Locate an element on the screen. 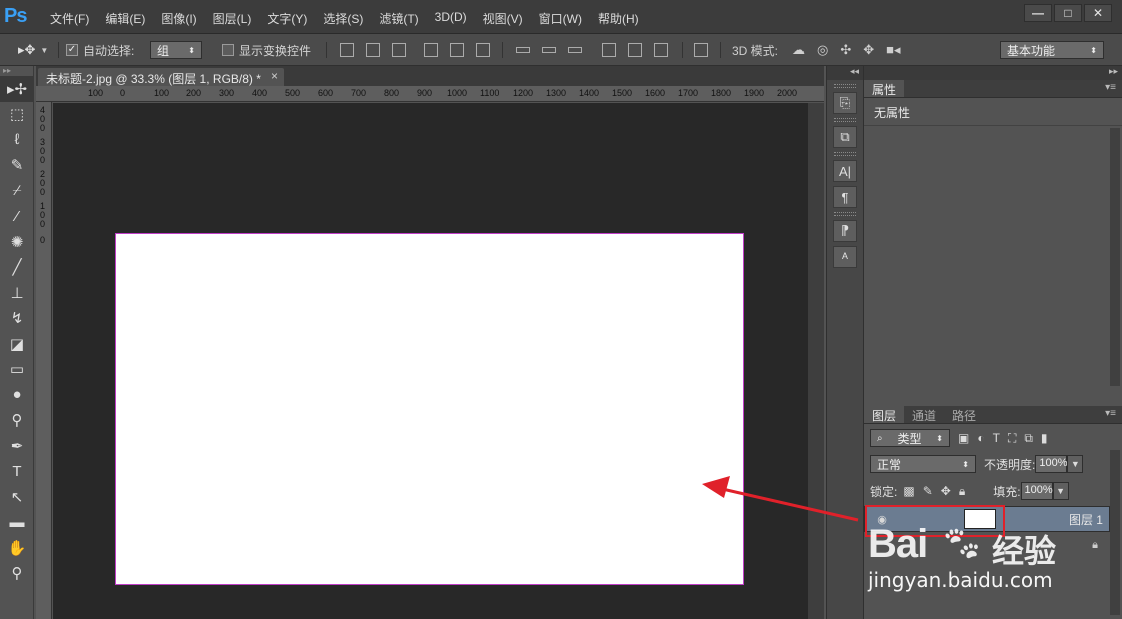 The height and width of the screenshot is (619, 1122). menu-select: 选择(S) is located at coordinates (343, 18).